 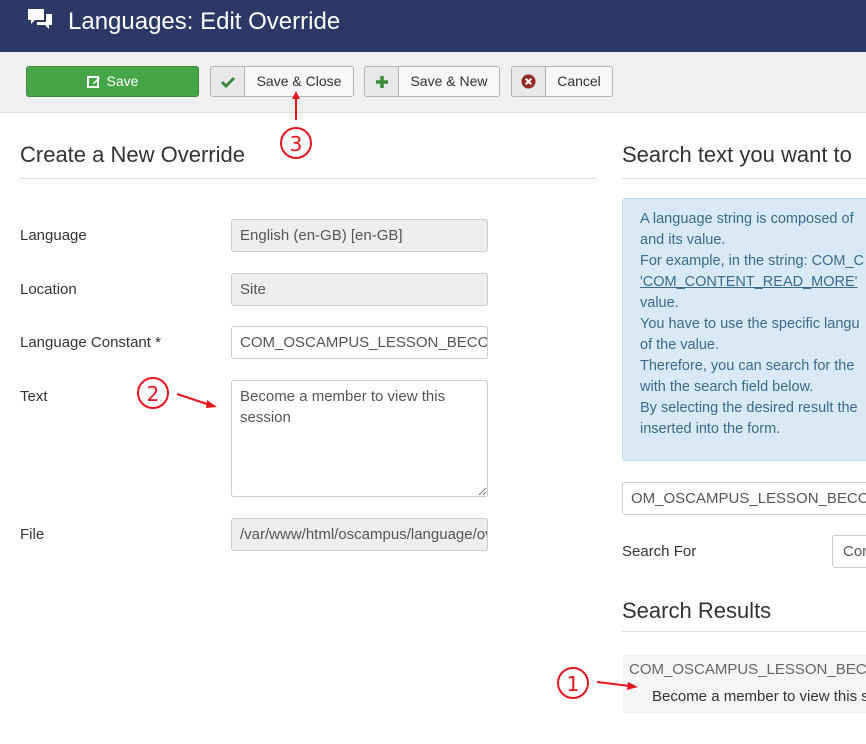 I want to click on save-close-button: Save & Close, so click(x=282, y=81).